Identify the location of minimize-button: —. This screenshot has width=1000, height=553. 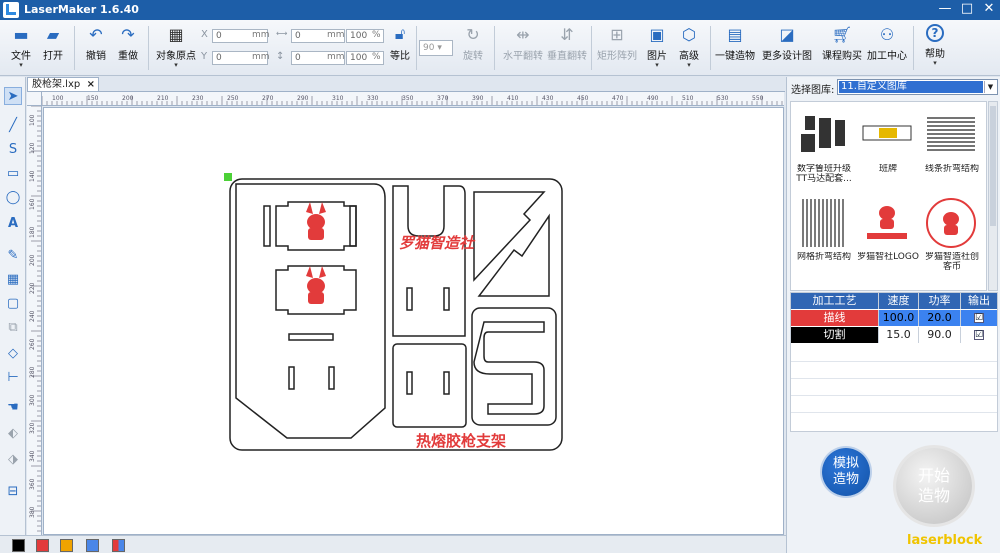
(945, 8).